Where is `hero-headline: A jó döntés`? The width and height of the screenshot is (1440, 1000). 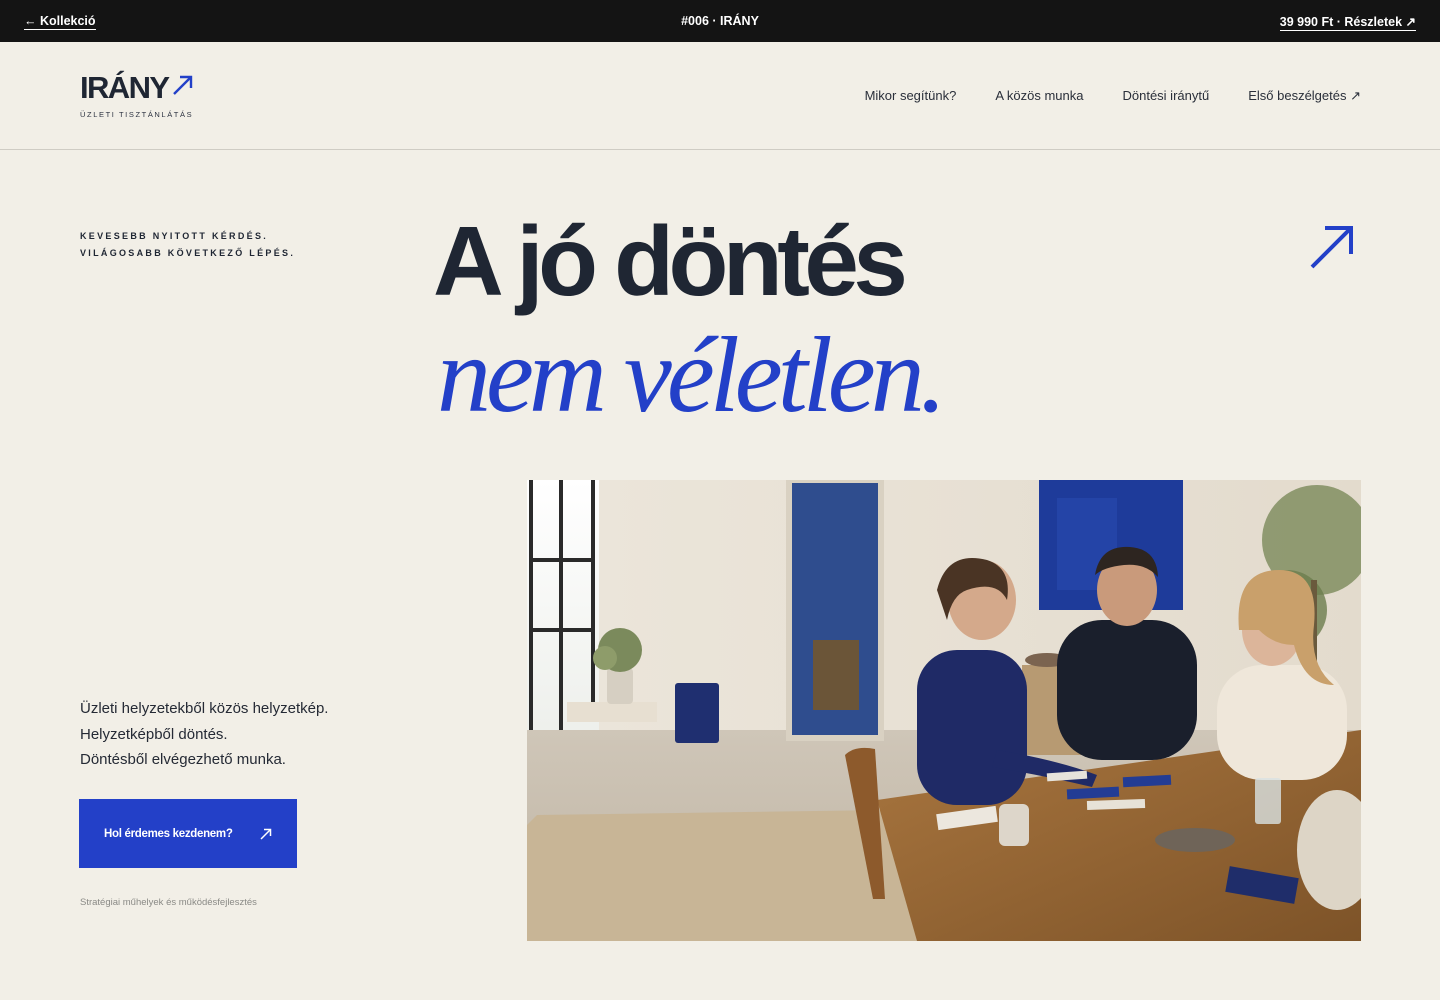 hero-headline: A jó döntés is located at coordinates (670, 261).